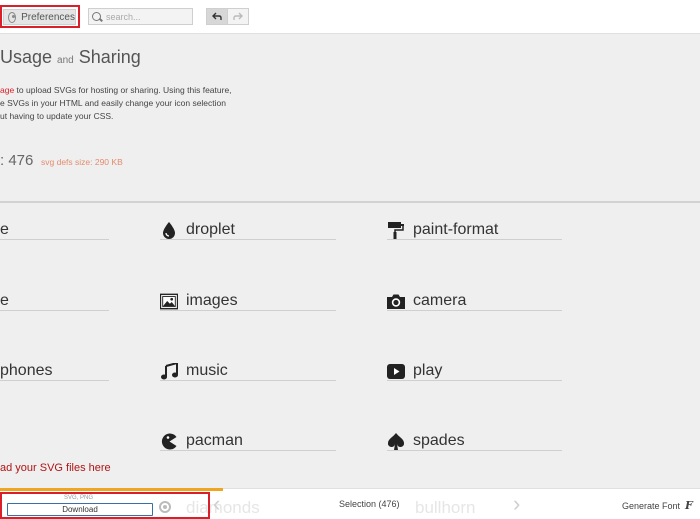 This screenshot has width=700, height=519. Describe the element at coordinates (169, 230) in the screenshot. I see `droplet-icon` at that location.